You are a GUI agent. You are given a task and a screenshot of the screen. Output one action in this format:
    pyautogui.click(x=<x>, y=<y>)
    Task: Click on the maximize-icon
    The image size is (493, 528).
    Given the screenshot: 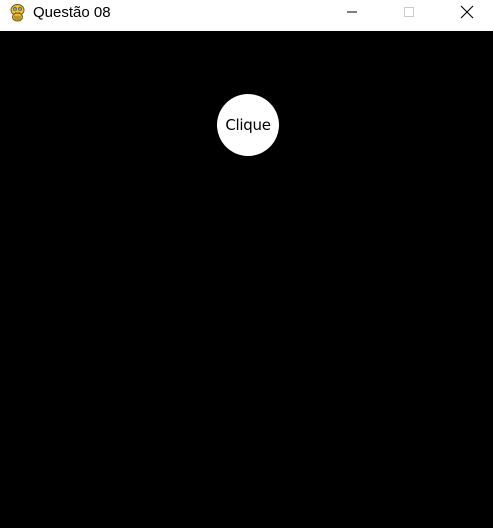 What is the action you would take?
    pyautogui.click(x=409, y=14)
    